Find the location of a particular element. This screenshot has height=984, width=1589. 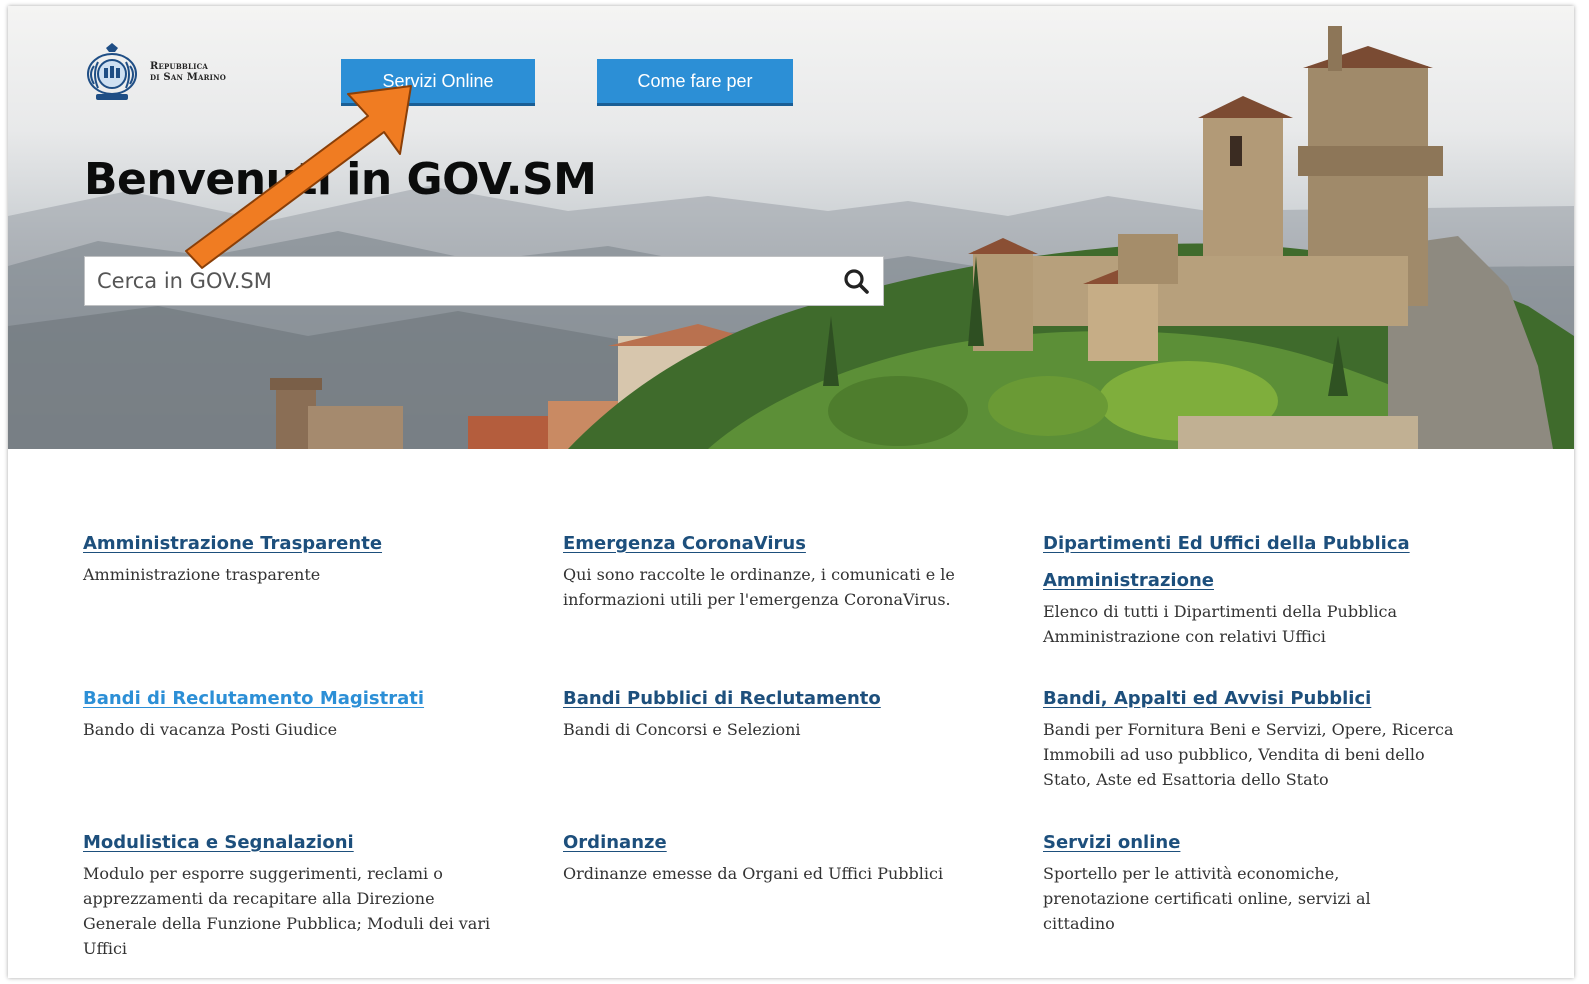

logo-wordmark: Repubblica di San Marino is located at coordinates (188, 72).